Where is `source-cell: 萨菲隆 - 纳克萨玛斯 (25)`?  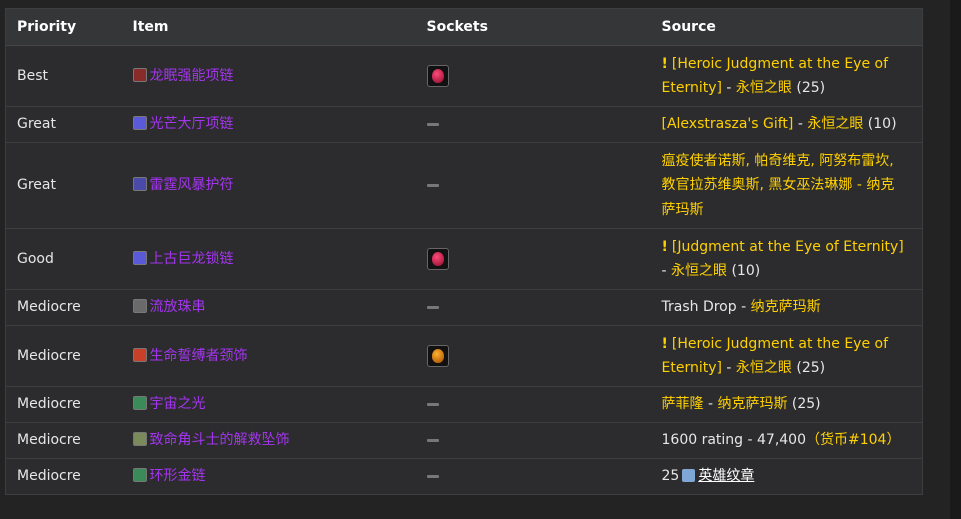
source-cell: 萨菲隆 - 纳克萨玛斯 (25) is located at coordinates (786, 404).